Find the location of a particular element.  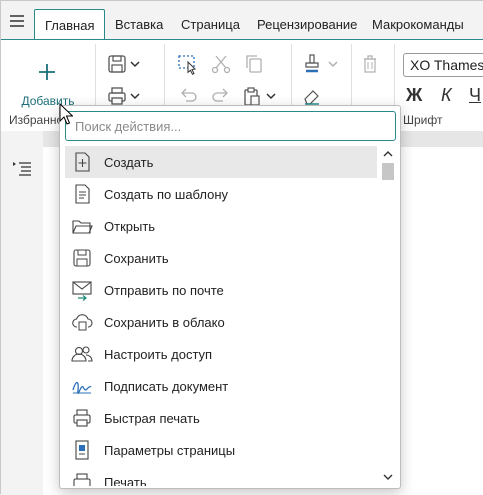

action-label: Быстрая печать is located at coordinates (152, 418).